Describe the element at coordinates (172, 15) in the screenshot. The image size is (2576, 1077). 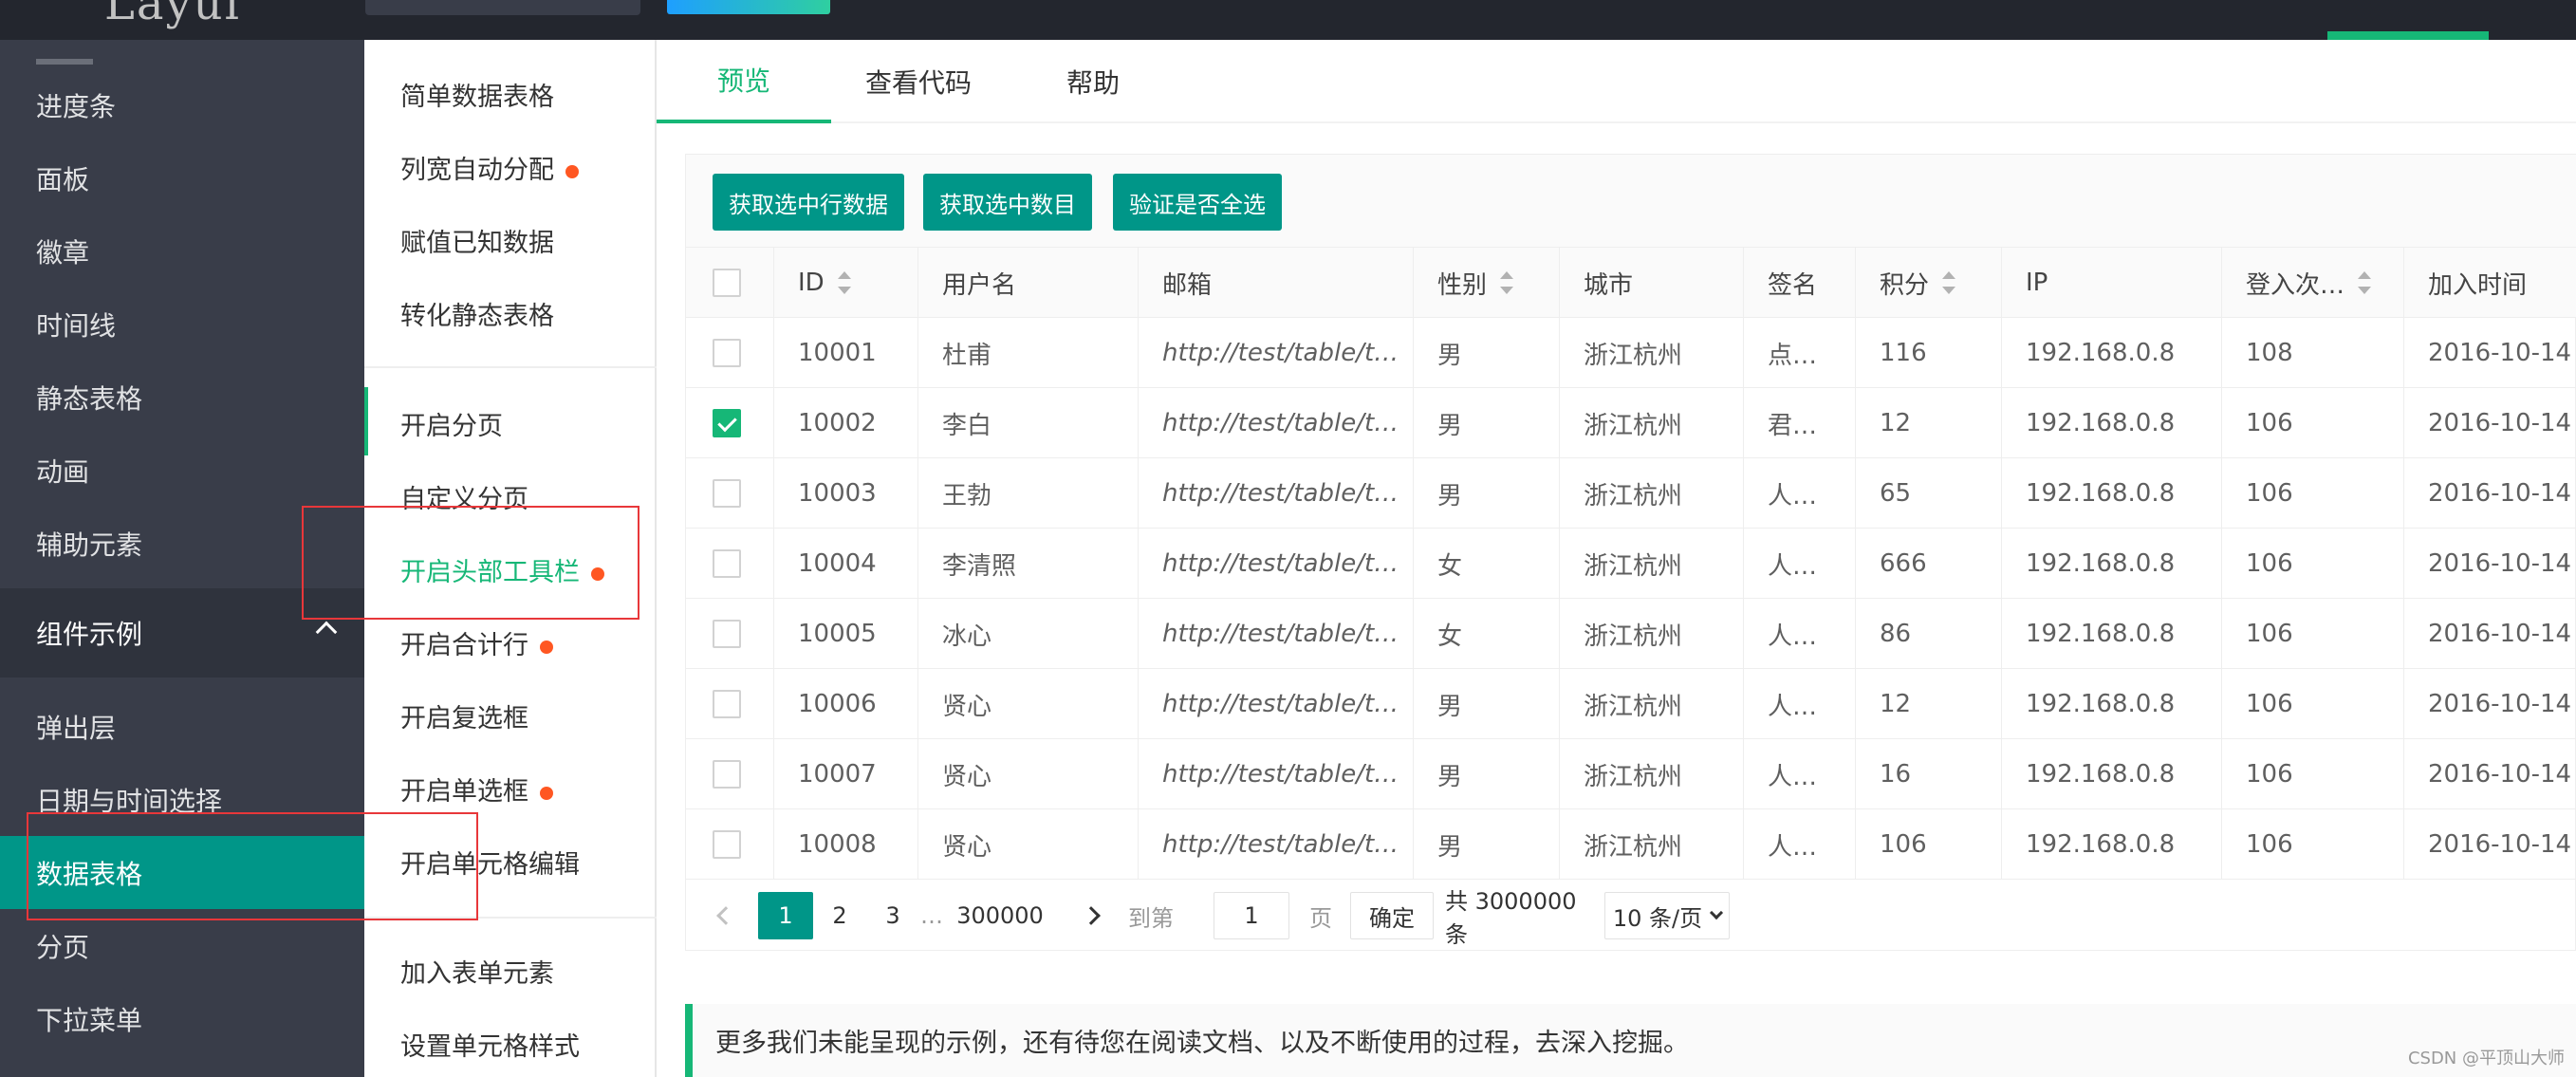
I see `logo: Layui` at that location.